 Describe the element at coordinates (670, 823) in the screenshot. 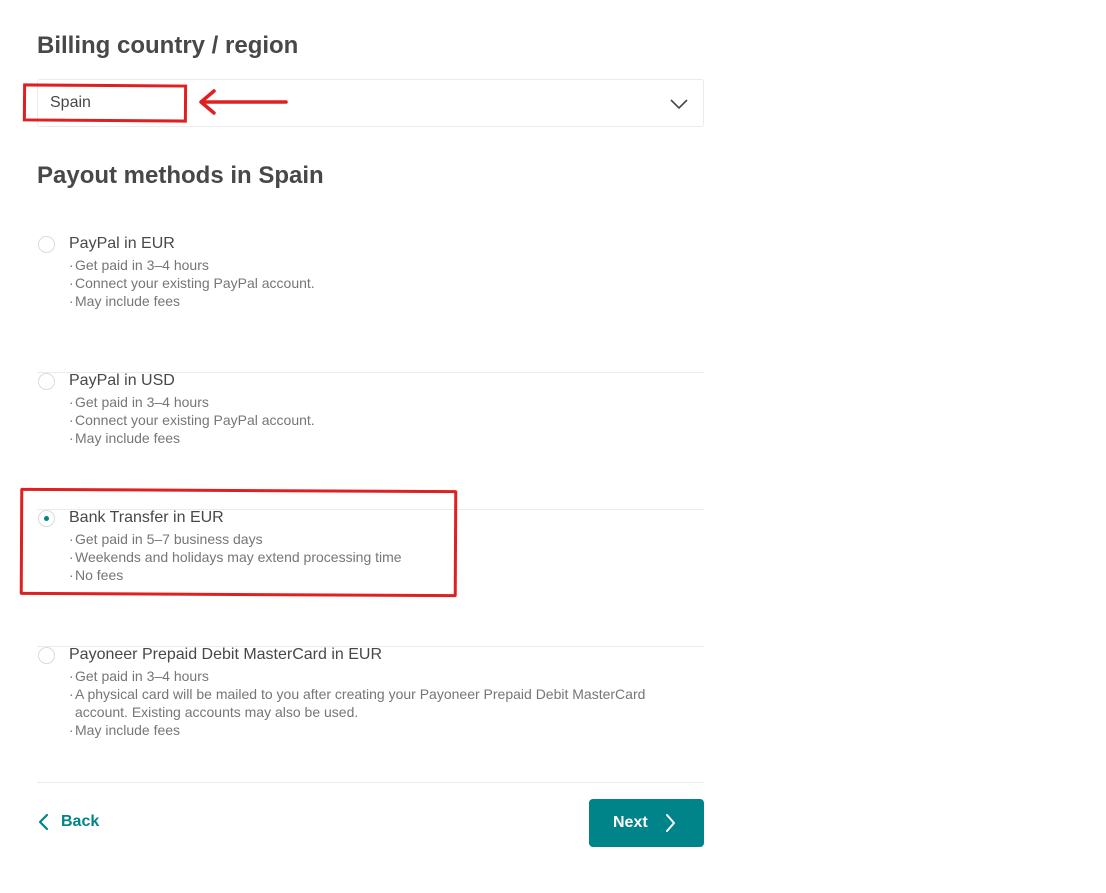

I see `chevron-right-icon` at that location.